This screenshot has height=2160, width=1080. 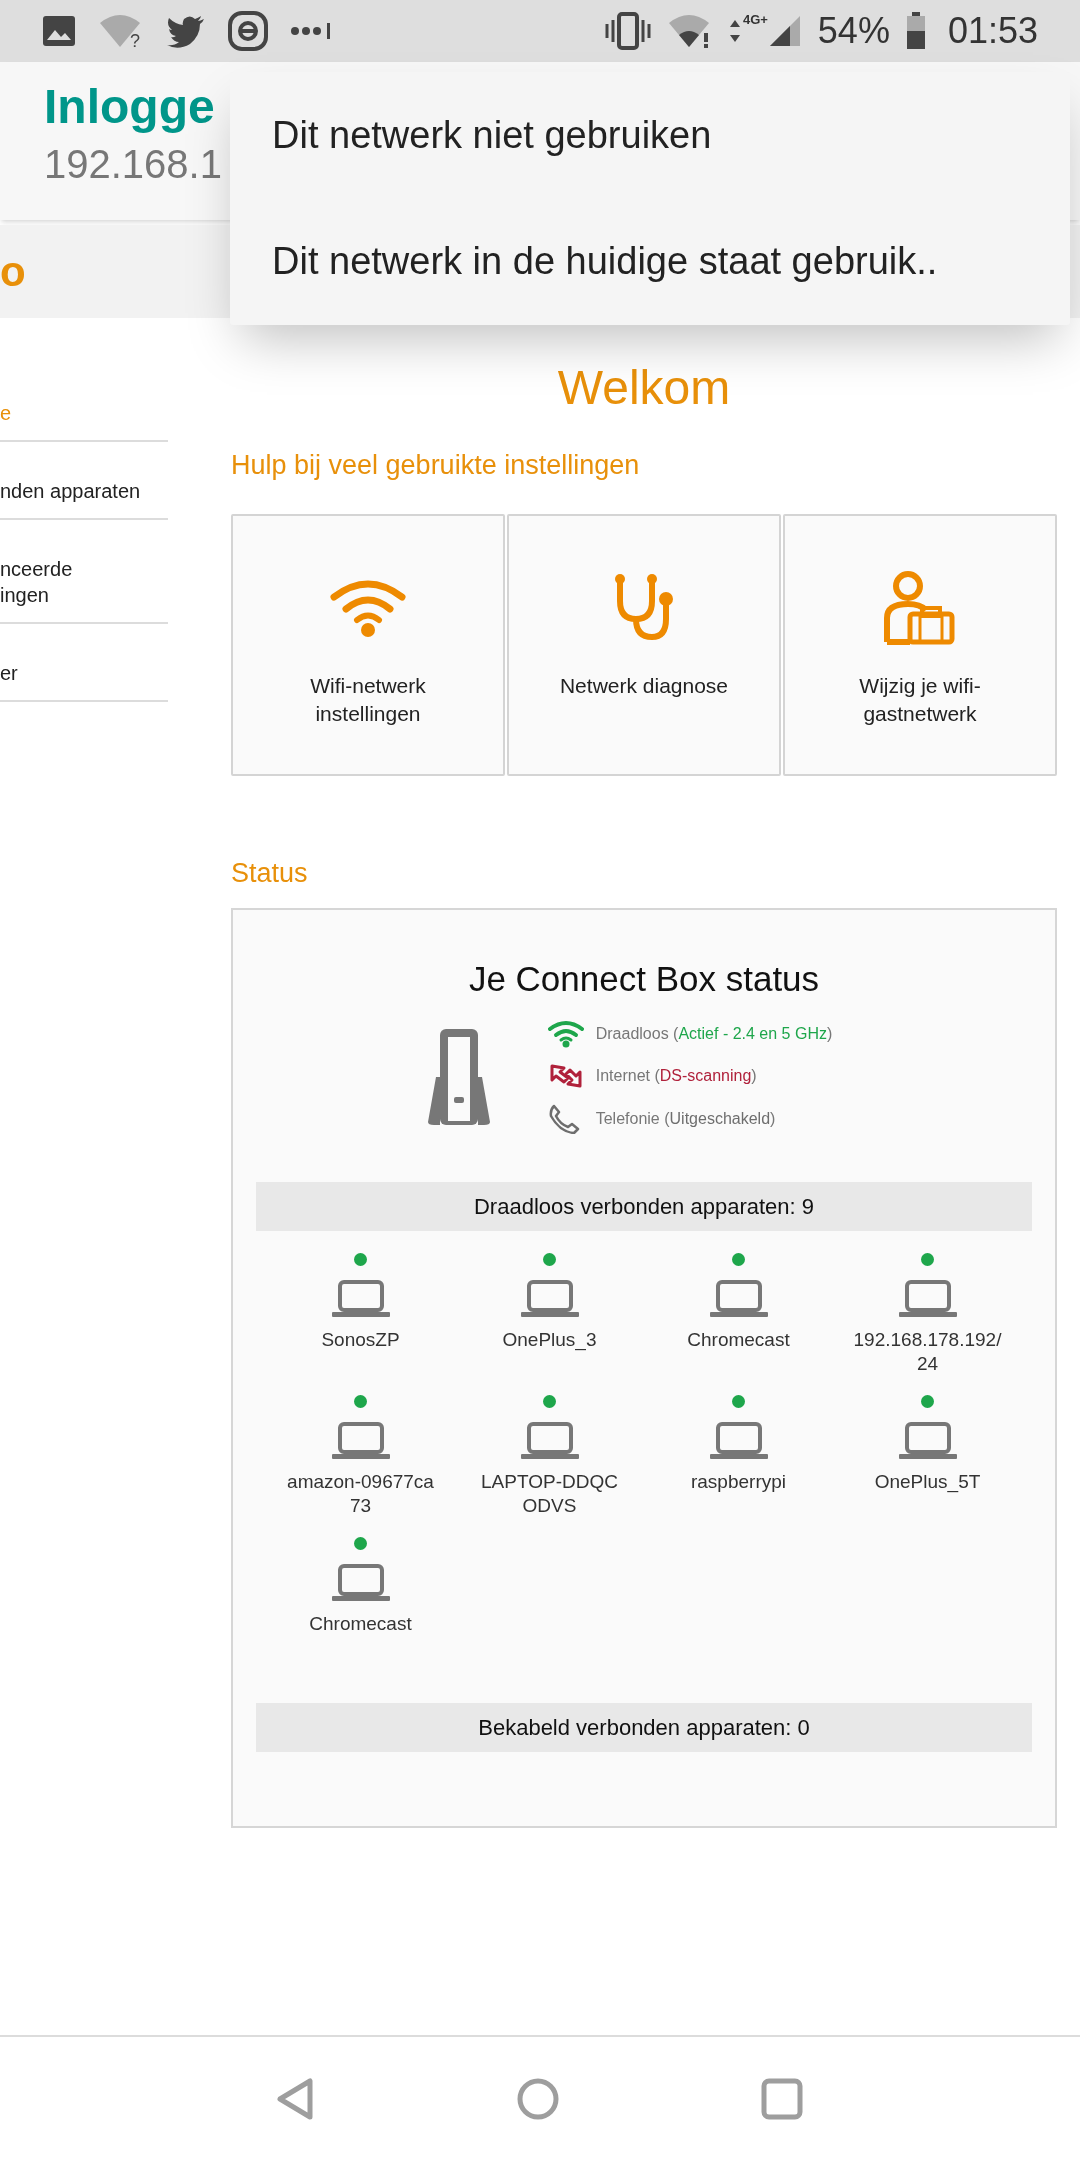 What do you see at coordinates (133, 164) in the screenshot?
I see `page-address: 192.168.1` at bounding box center [133, 164].